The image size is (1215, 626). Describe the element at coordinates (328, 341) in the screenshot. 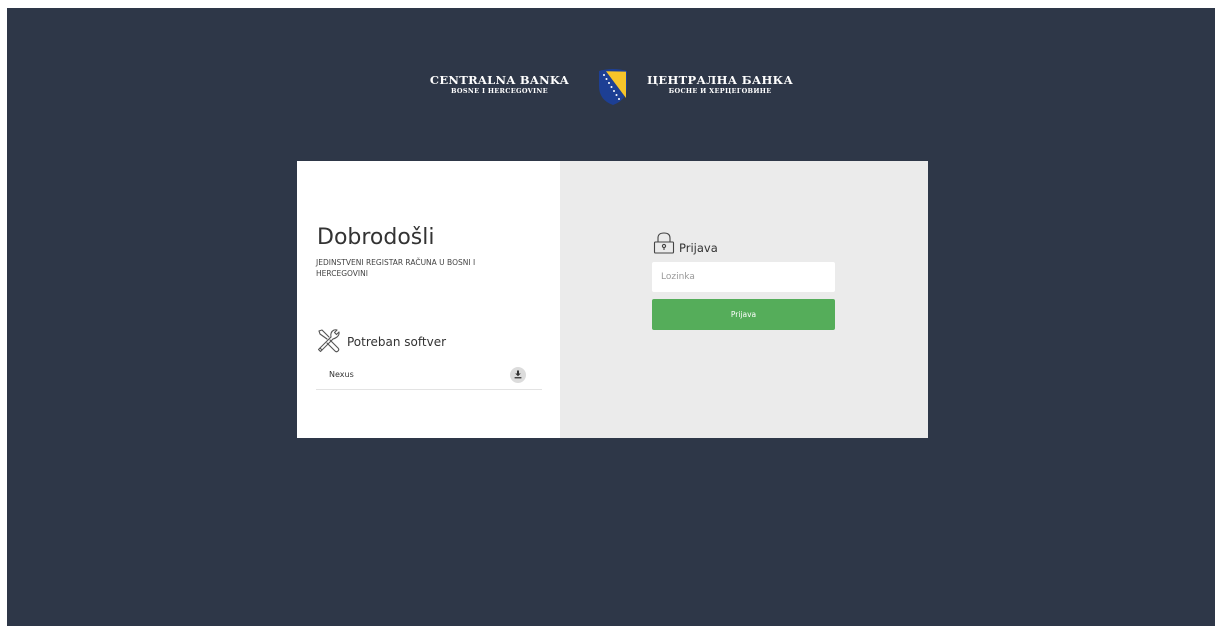

I see `tools-icon` at that location.